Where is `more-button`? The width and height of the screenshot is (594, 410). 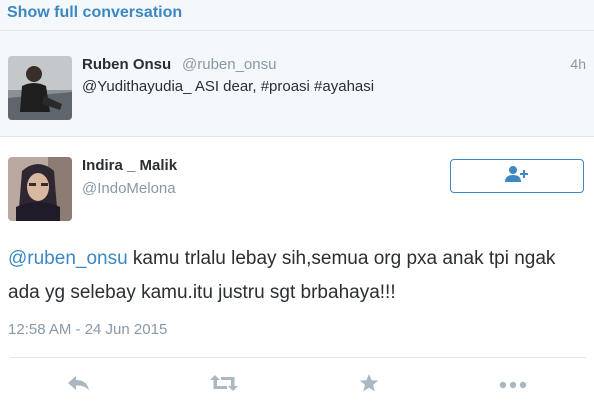
more-button is located at coordinates (513, 385).